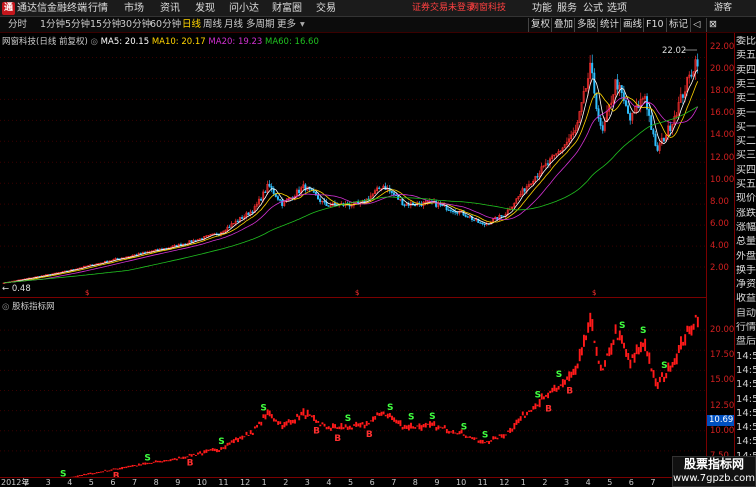  I want to click on price-tick: 6.00, so click(719, 223).